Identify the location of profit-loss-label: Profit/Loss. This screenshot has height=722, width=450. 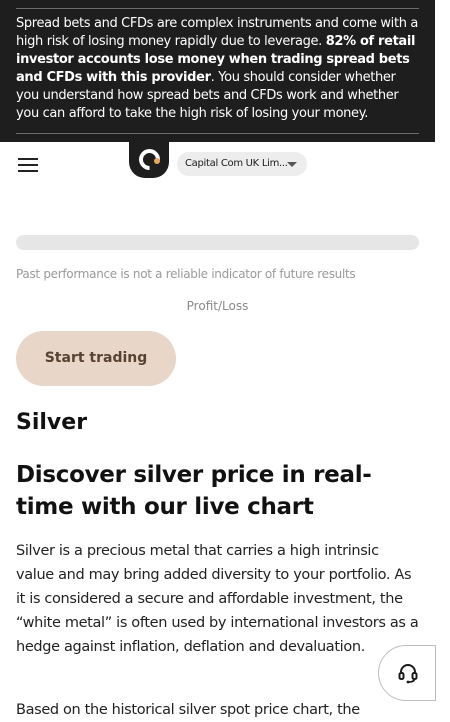
(217, 306).